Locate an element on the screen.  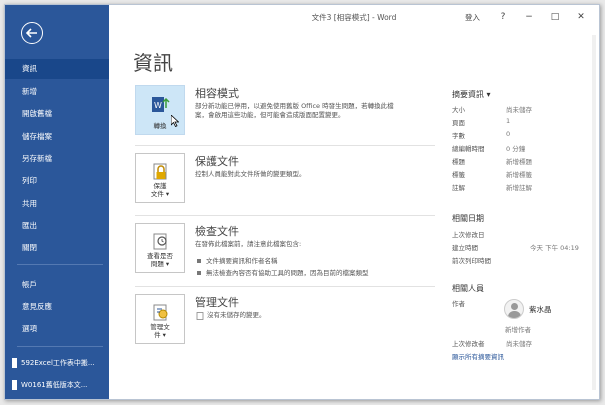
last-modified-by-value: 尚未儲存 is located at coordinates (519, 344).